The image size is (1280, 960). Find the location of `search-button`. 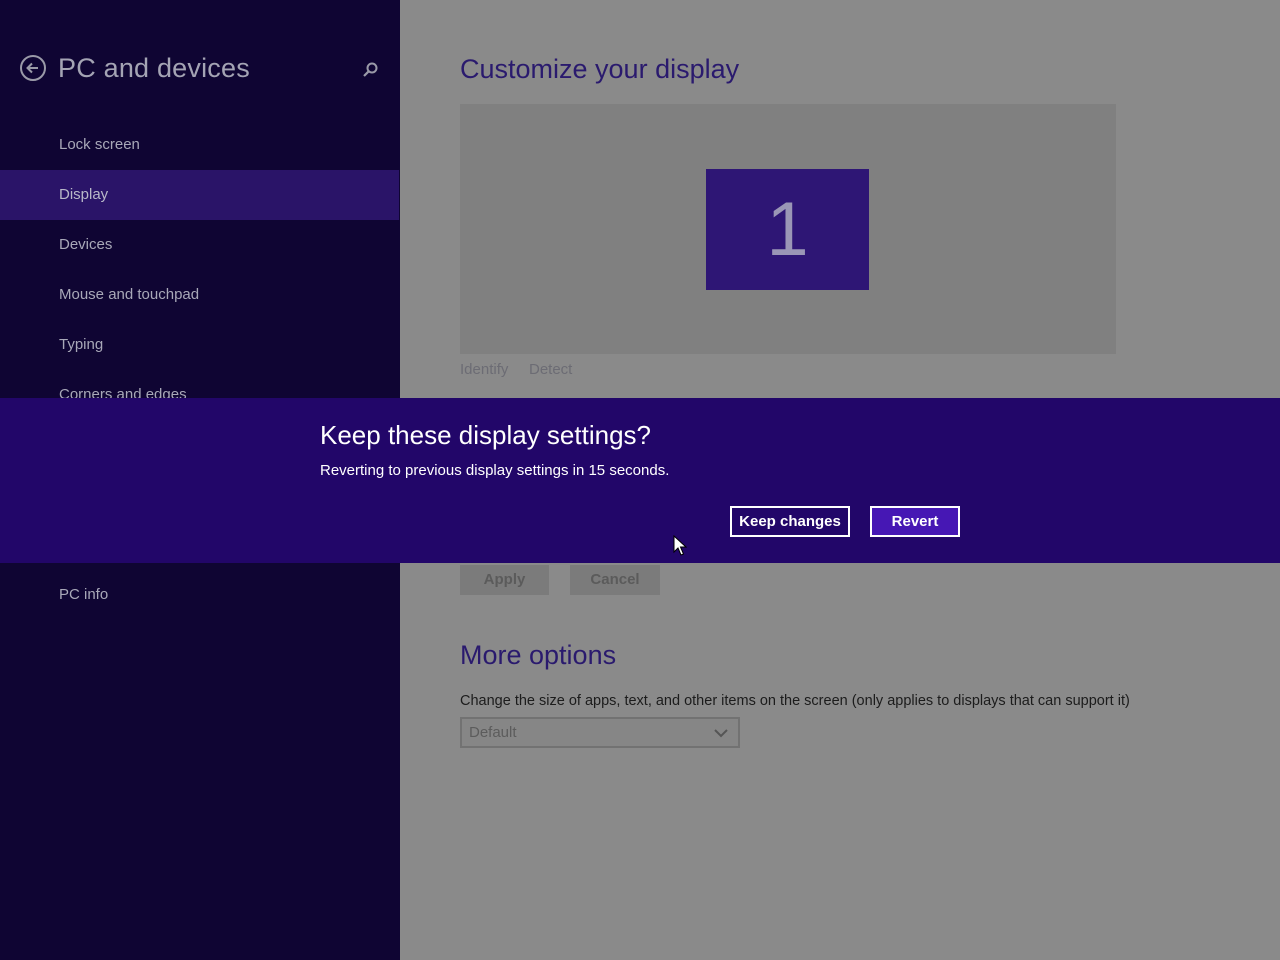

search-button is located at coordinates (370, 70).